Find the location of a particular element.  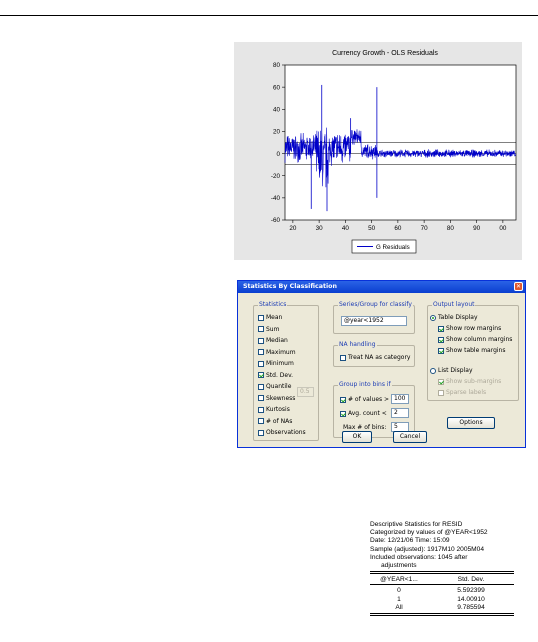

y-tick-label: 20 is located at coordinates (277, 132).